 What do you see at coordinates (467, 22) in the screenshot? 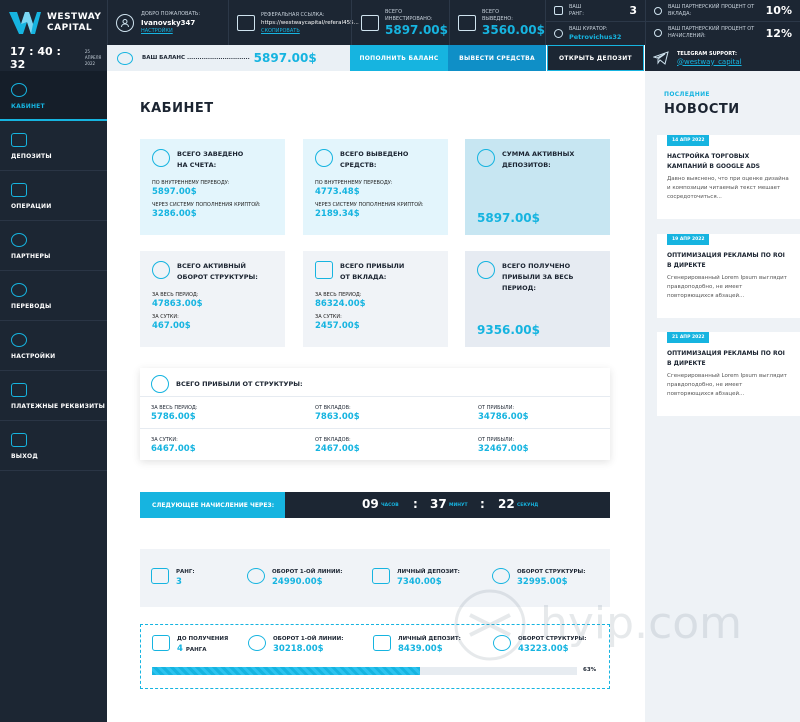
I see `wallet-icon` at bounding box center [467, 22].